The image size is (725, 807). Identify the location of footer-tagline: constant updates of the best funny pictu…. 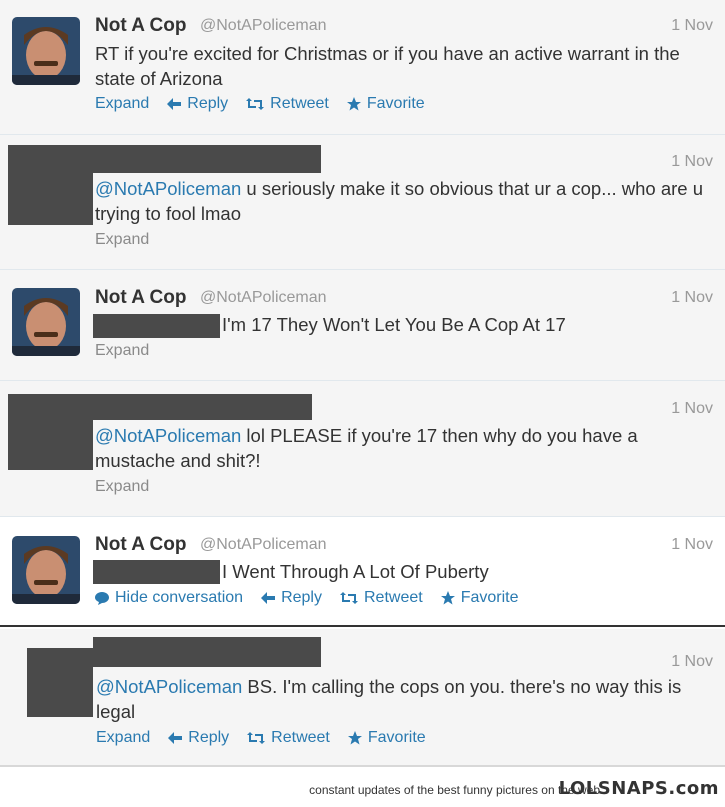
(454, 790).